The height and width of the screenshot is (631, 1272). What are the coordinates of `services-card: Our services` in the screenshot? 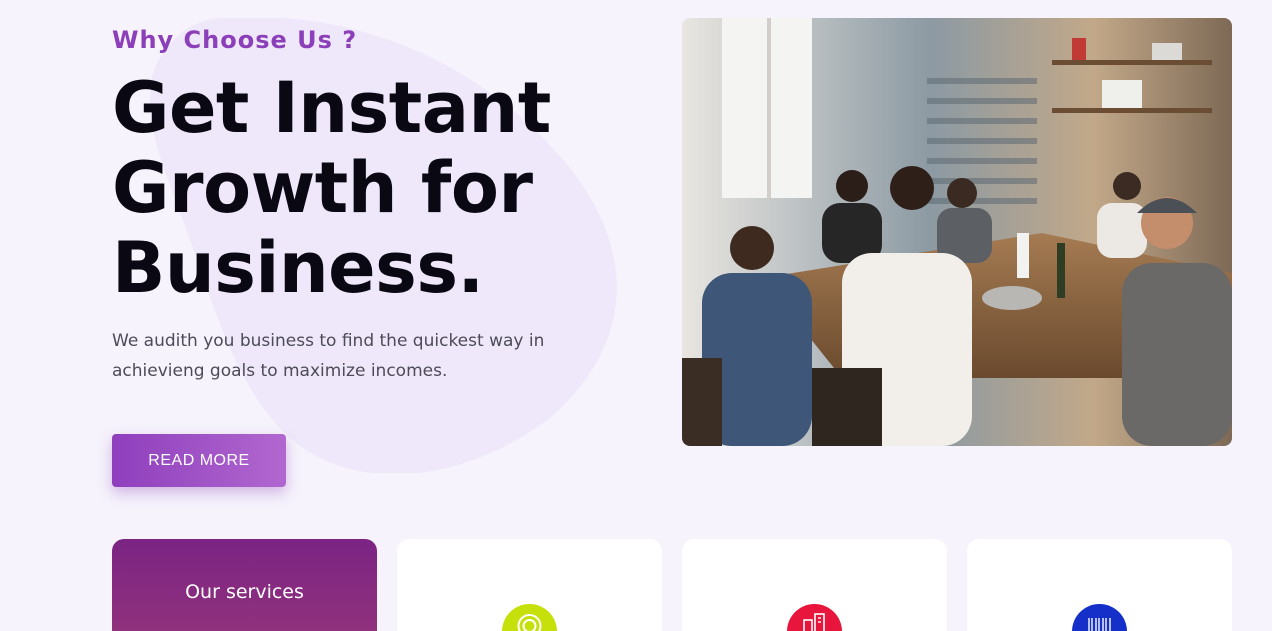 It's located at (244, 585).